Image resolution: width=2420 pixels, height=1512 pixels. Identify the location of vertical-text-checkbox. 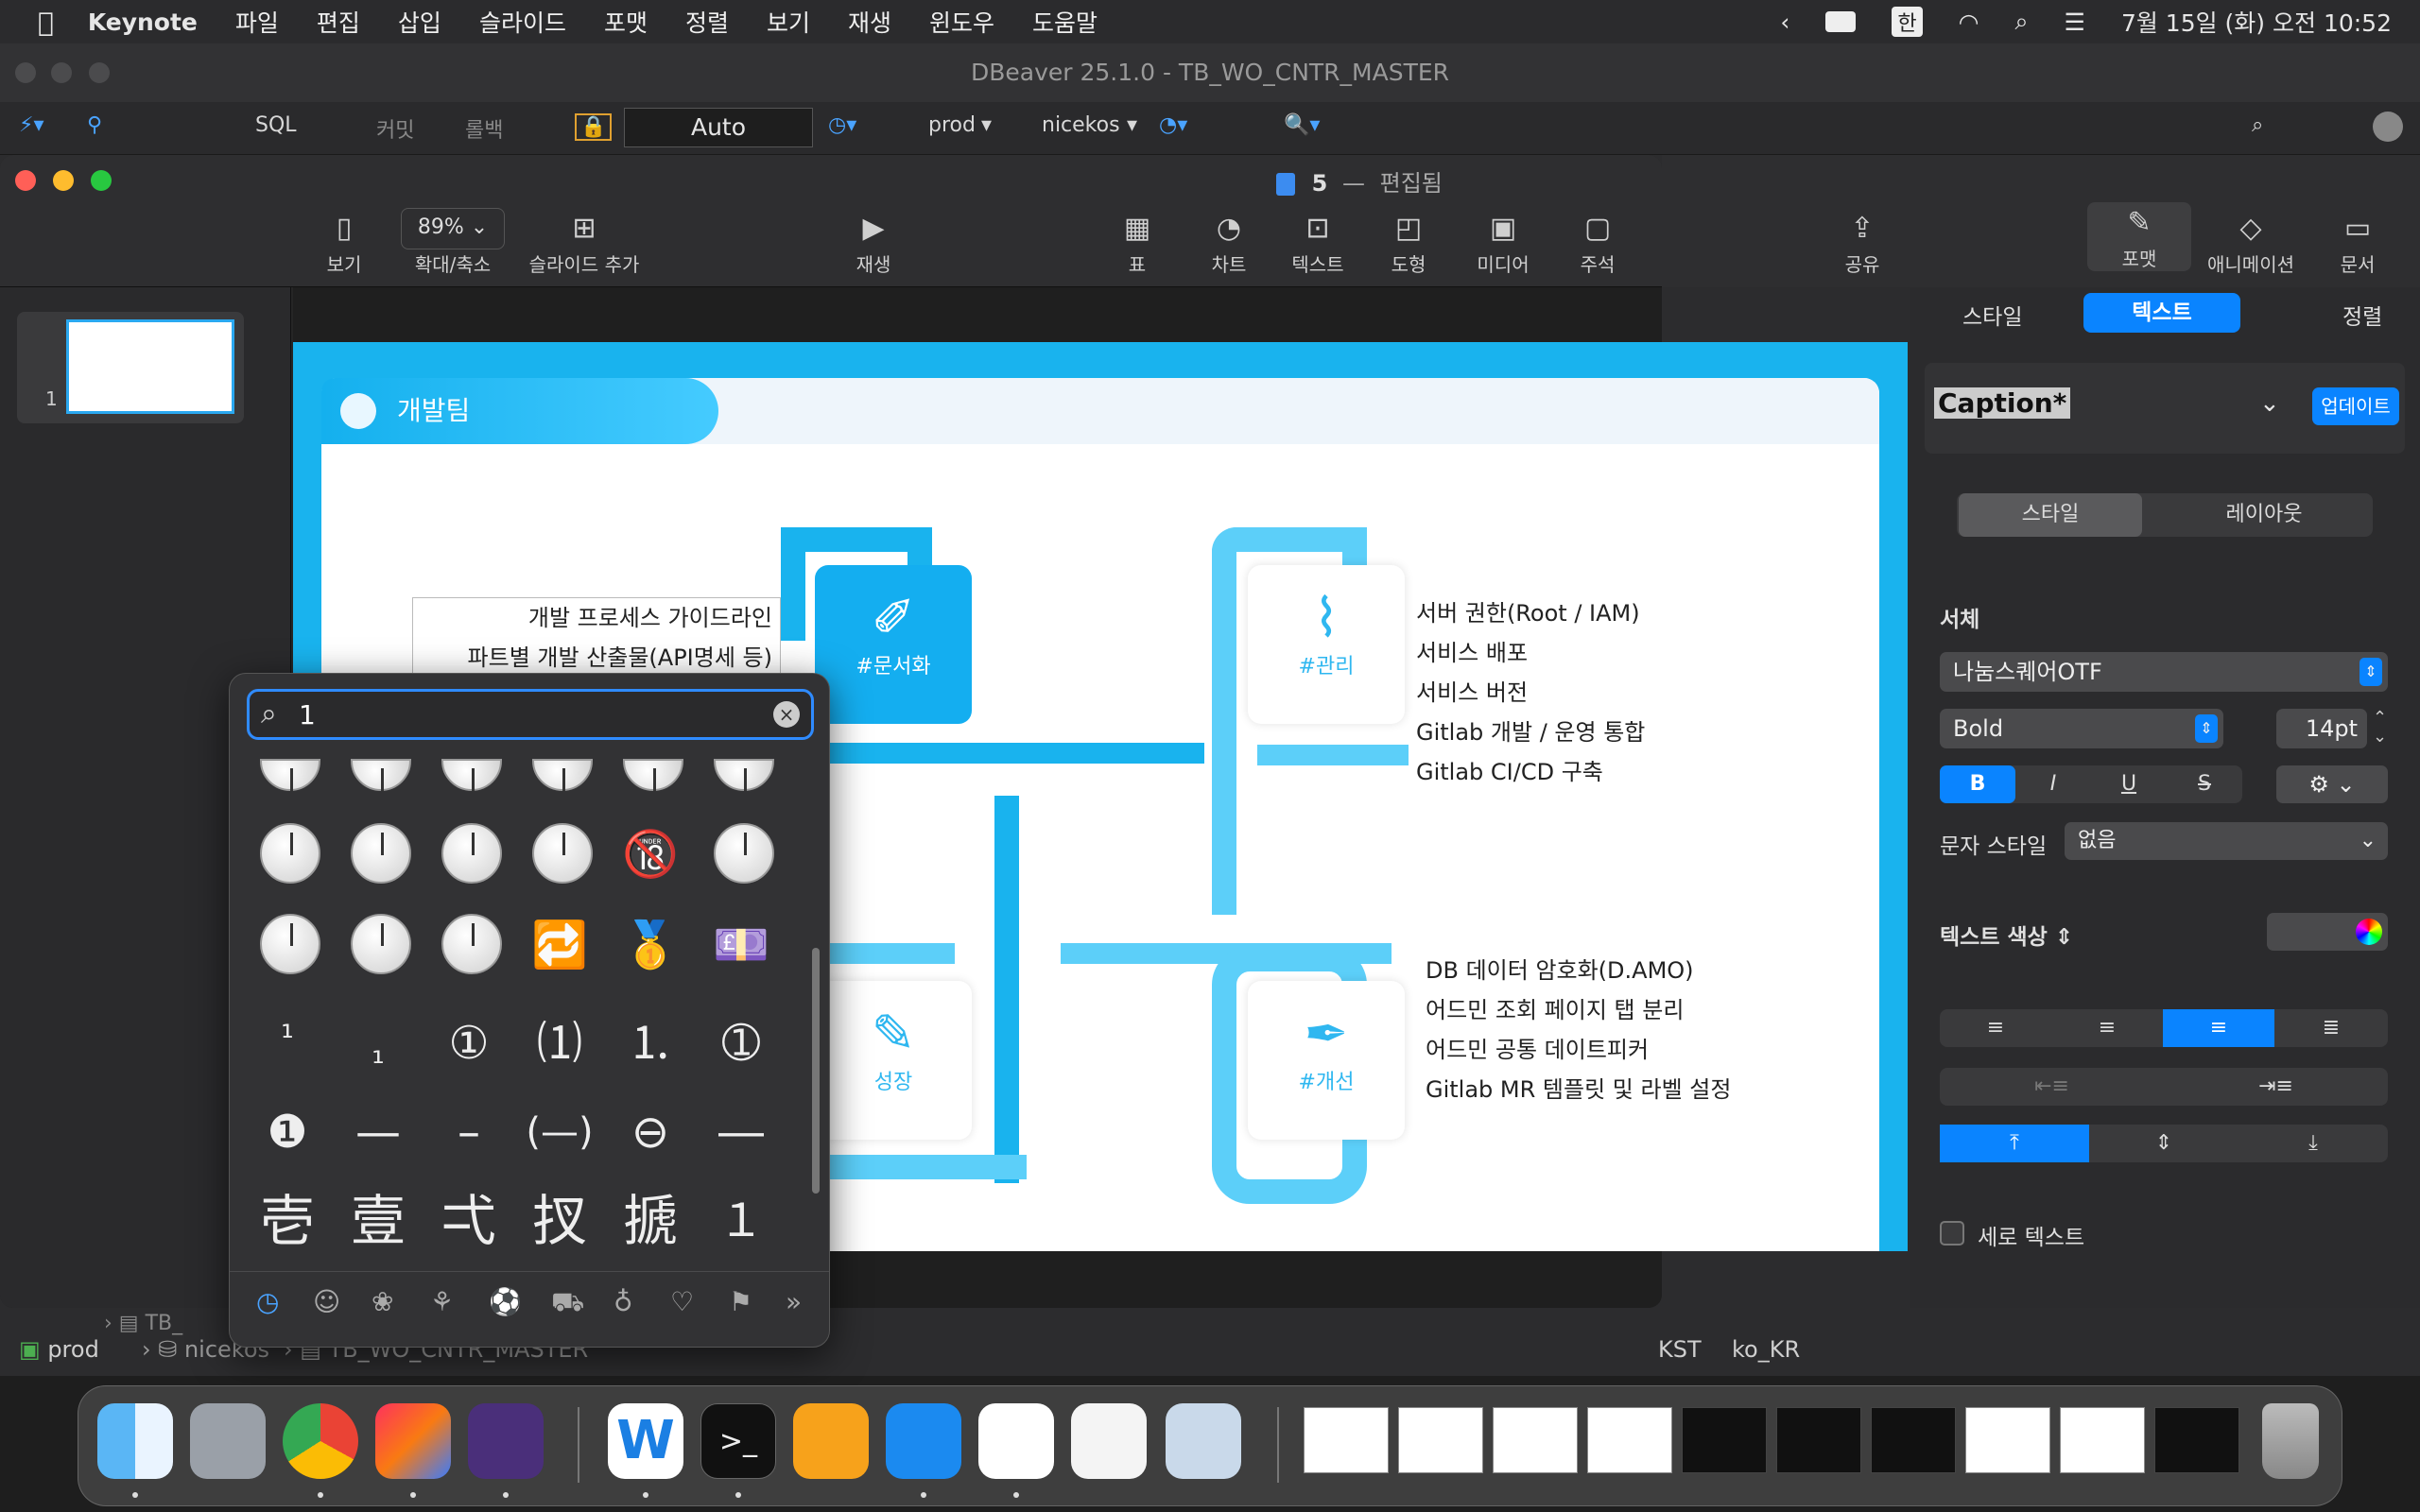
(1952, 1233).